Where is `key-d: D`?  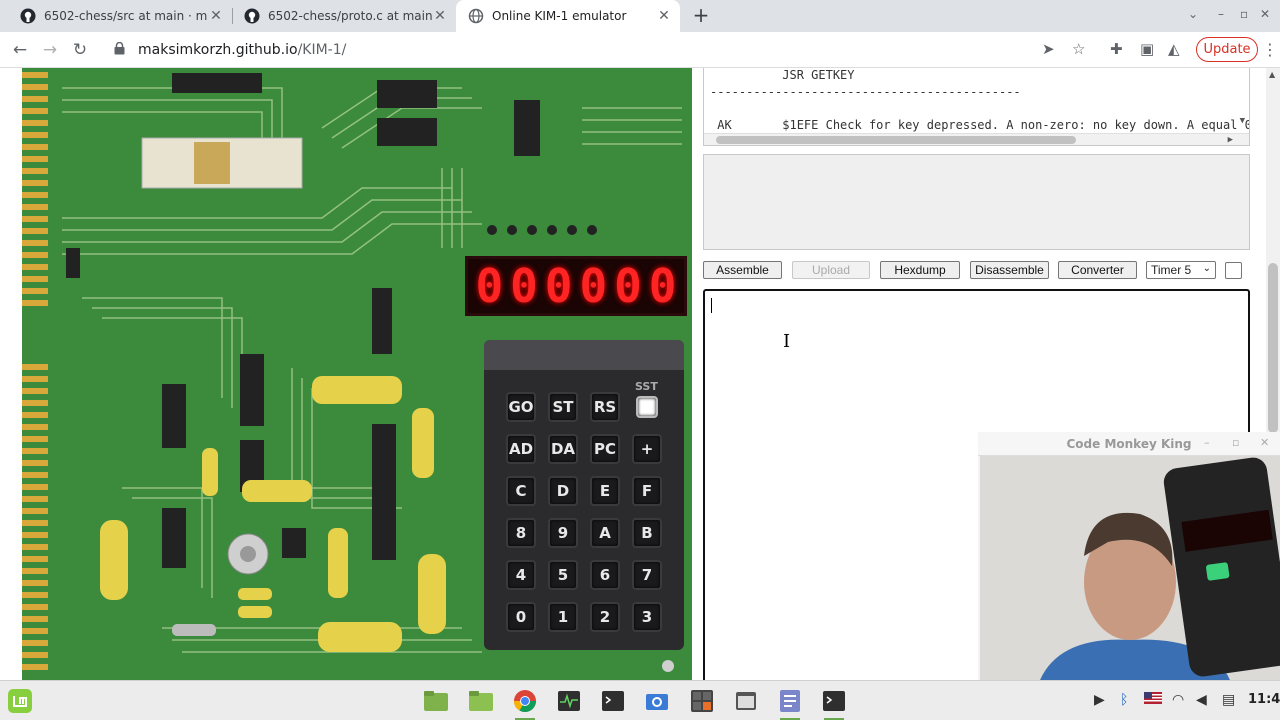
key-d: D is located at coordinates (563, 491).